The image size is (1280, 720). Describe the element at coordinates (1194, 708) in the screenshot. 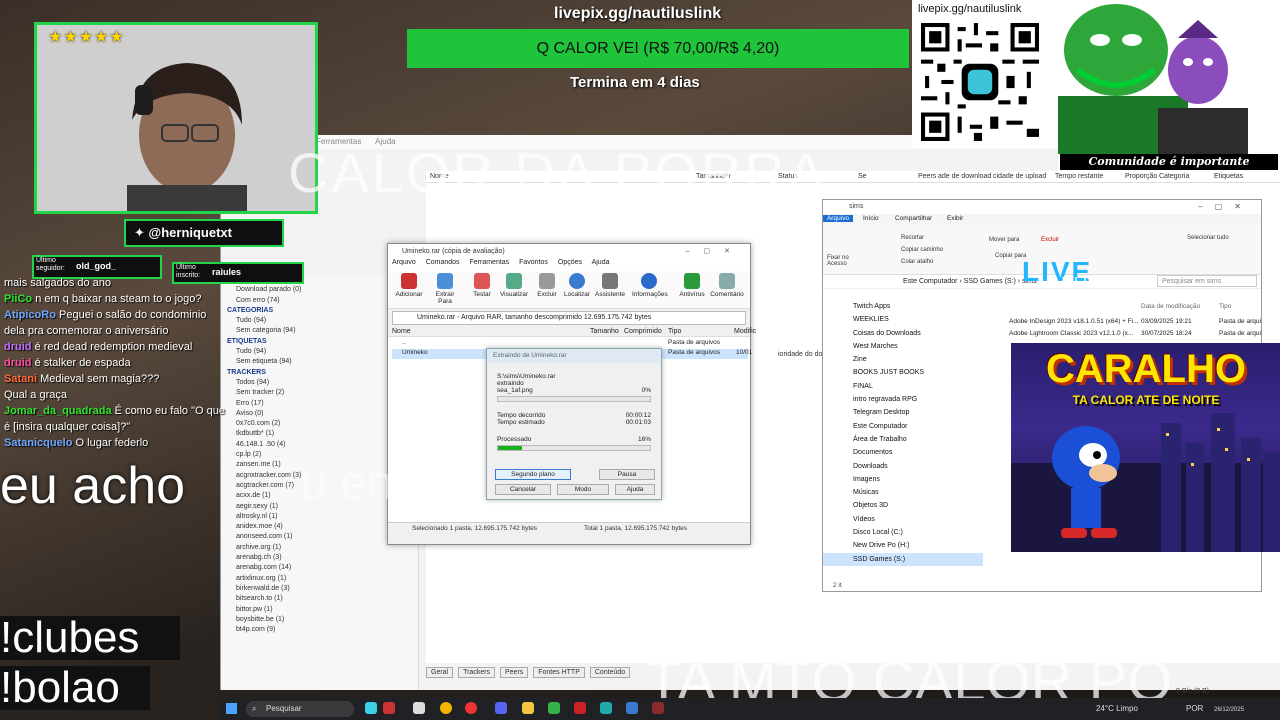

I see `language: POR` at that location.